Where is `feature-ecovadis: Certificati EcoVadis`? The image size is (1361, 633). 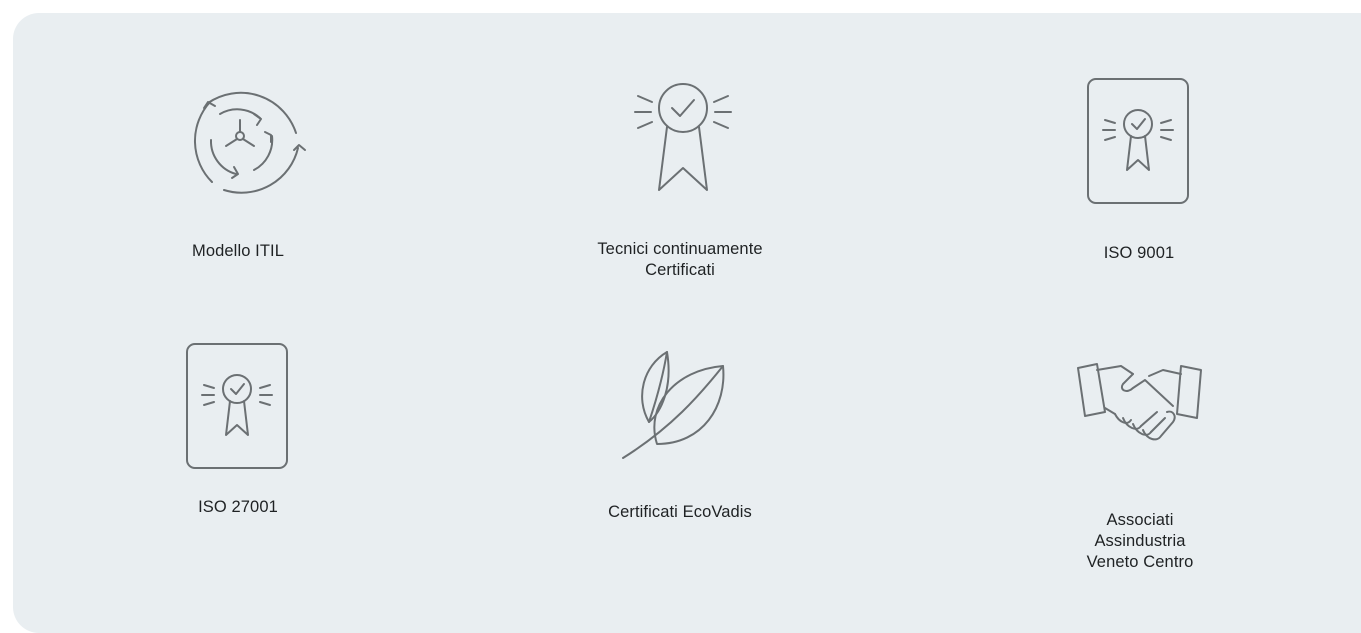 feature-ecovadis: Certificati EcoVadis is located at coordinates (680, 435).